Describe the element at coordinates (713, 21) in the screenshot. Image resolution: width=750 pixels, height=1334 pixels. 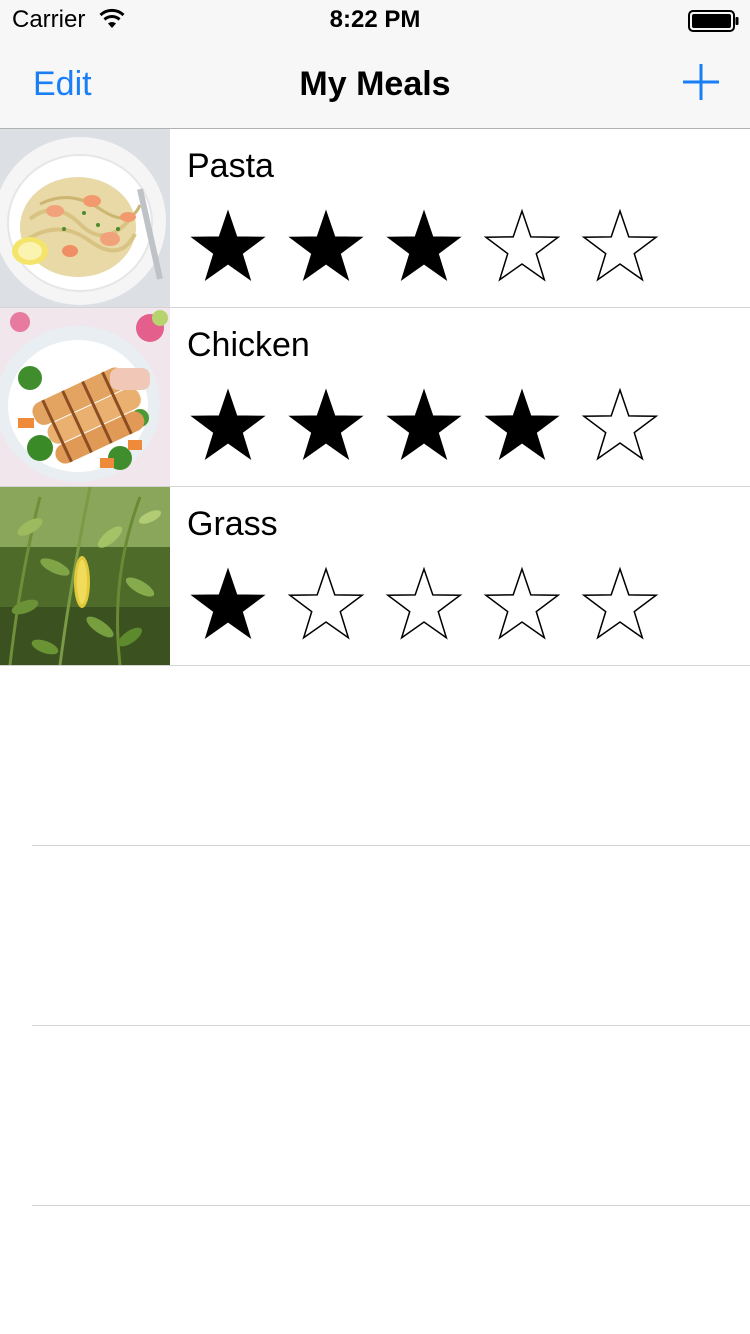
I see `battery-icon` at that location.